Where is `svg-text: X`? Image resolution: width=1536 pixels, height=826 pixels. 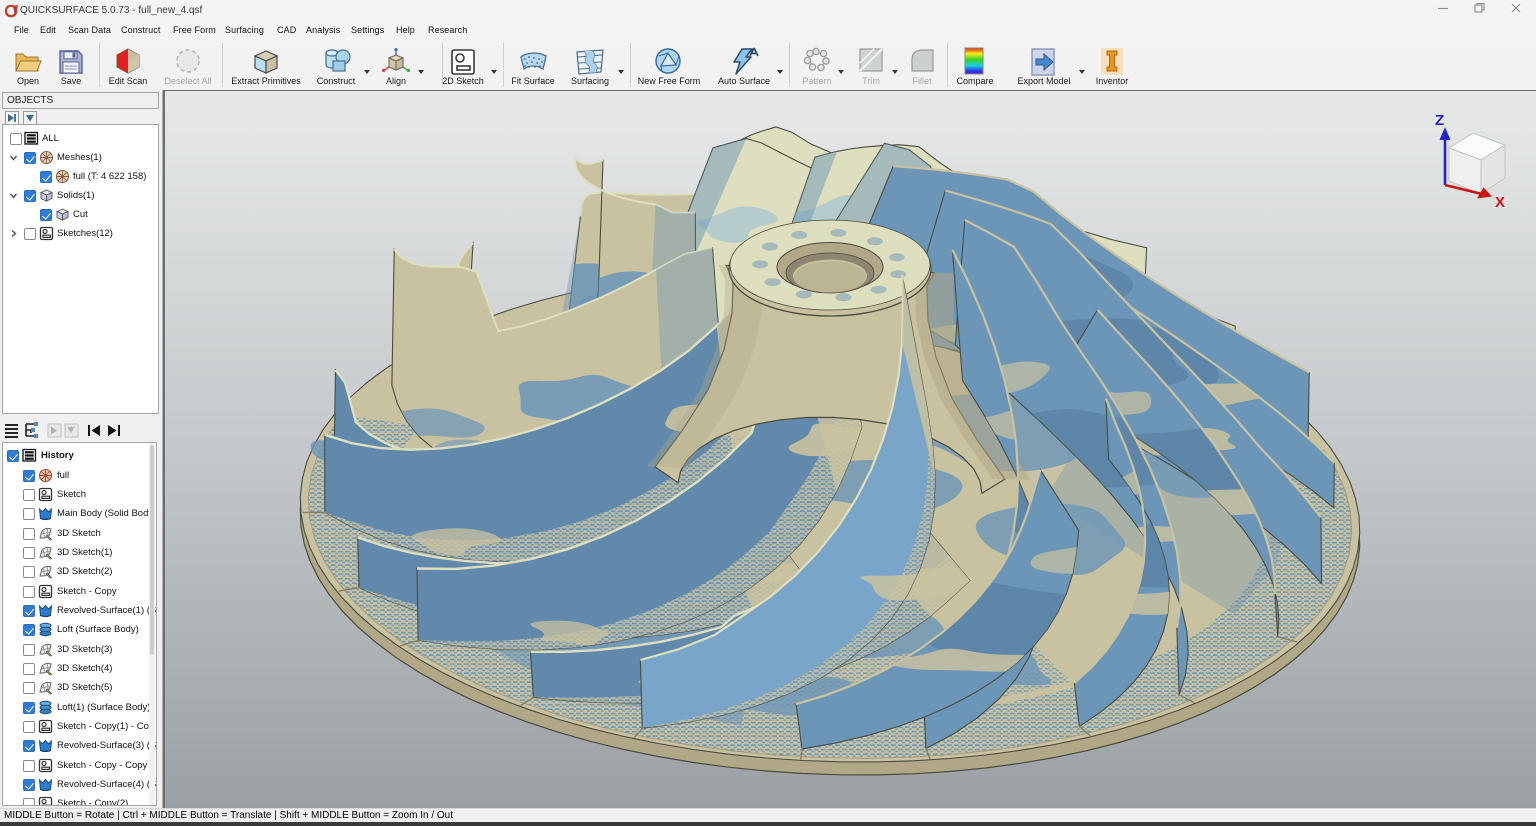
svg-text: X is located at coordinates (1500, 202).